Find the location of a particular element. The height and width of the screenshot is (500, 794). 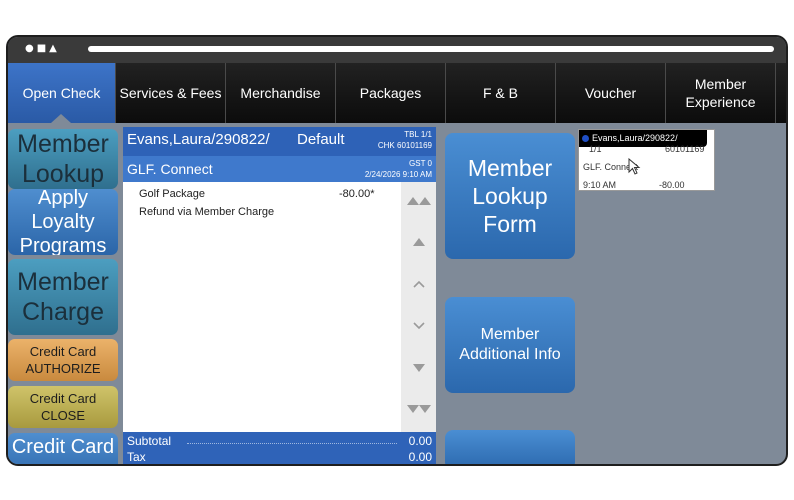

status-dot-icon is located at coordinates (585, 138).